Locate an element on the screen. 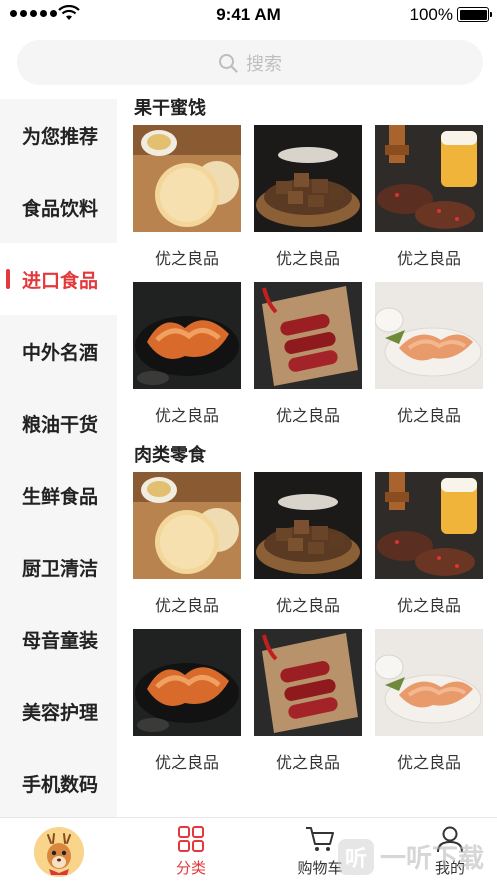  sidebar-item-grain-oil: 粮油干货 is located at coordinates (58, 423).